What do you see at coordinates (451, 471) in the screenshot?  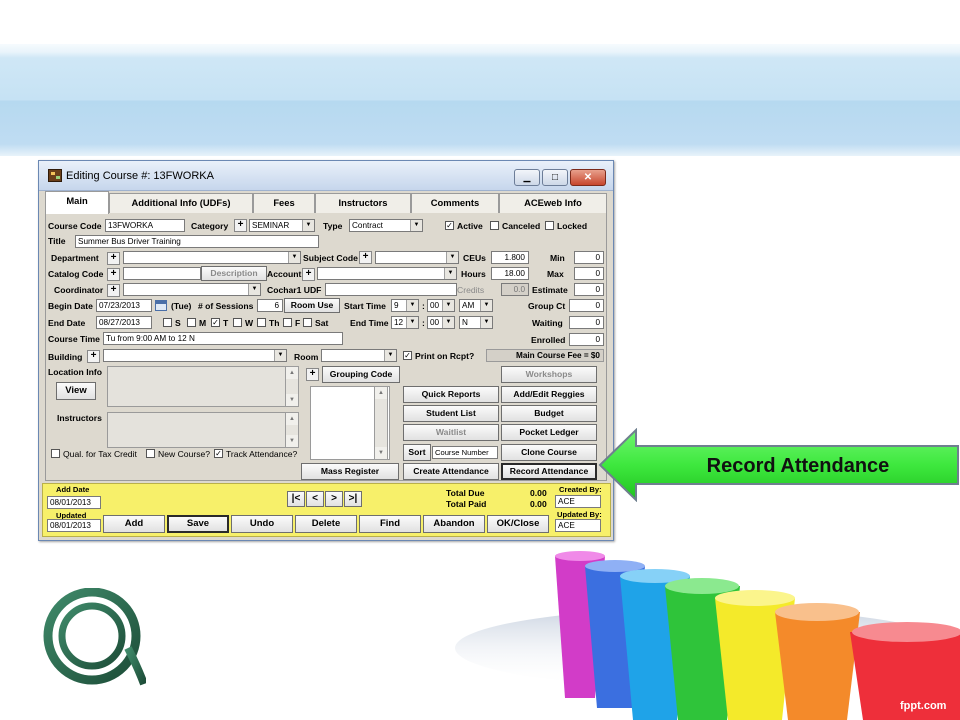 I see `create-attendance-button: Create Attendance` at bounding box center [451, 471].